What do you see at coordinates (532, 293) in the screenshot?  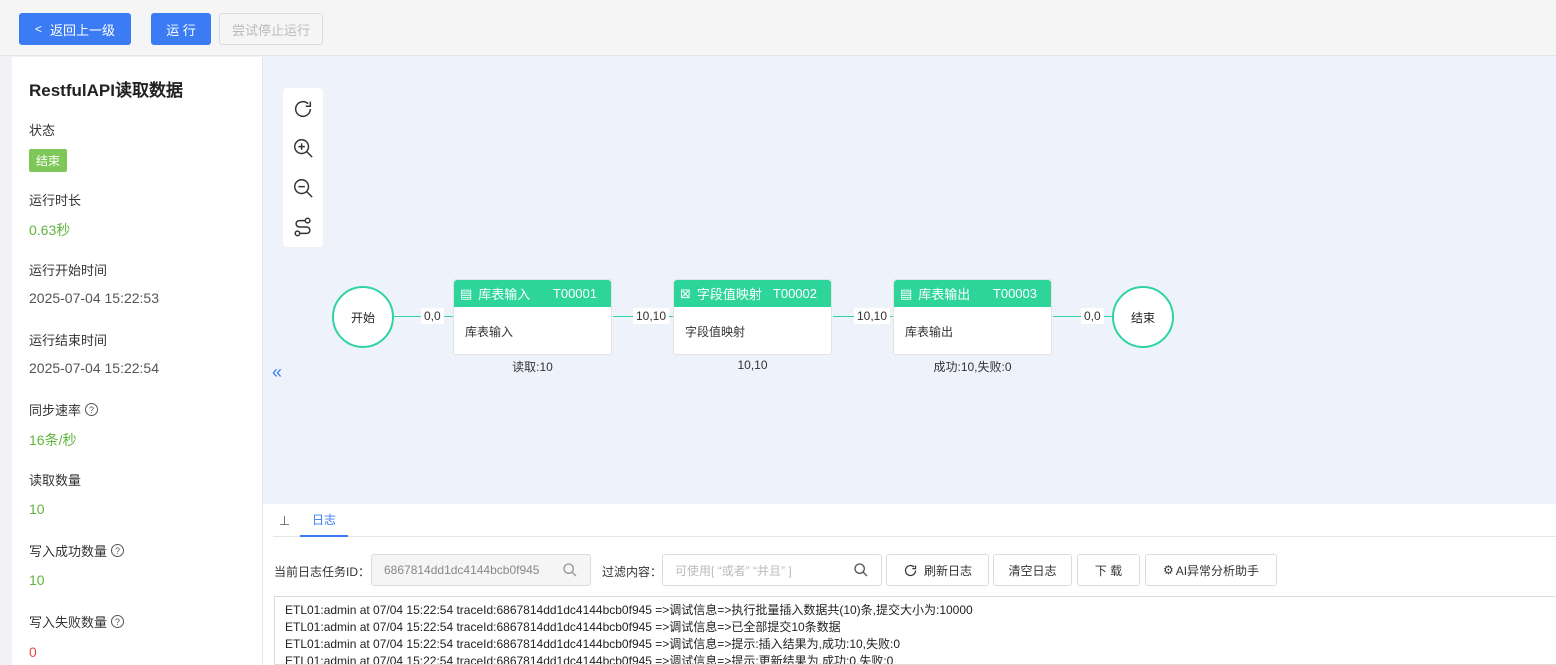 I see `task-header: ▤ 库表输入 T00001` at bounding box center [532, 293].